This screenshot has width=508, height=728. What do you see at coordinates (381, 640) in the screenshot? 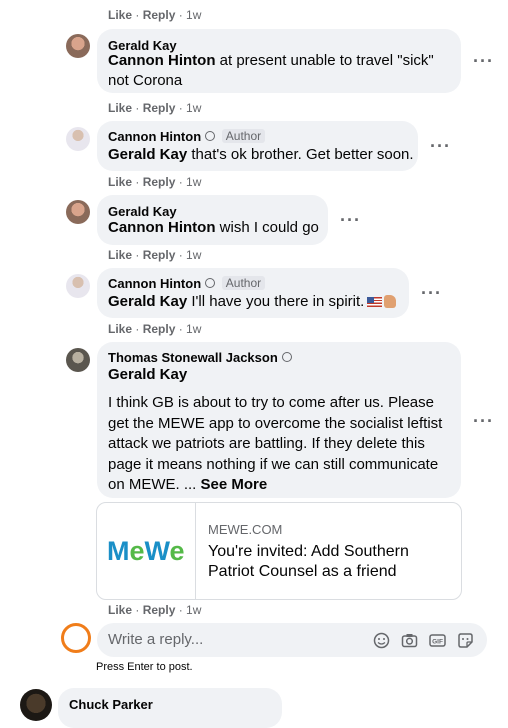
I see `emoji-icon` at bounding box center [381, 640].